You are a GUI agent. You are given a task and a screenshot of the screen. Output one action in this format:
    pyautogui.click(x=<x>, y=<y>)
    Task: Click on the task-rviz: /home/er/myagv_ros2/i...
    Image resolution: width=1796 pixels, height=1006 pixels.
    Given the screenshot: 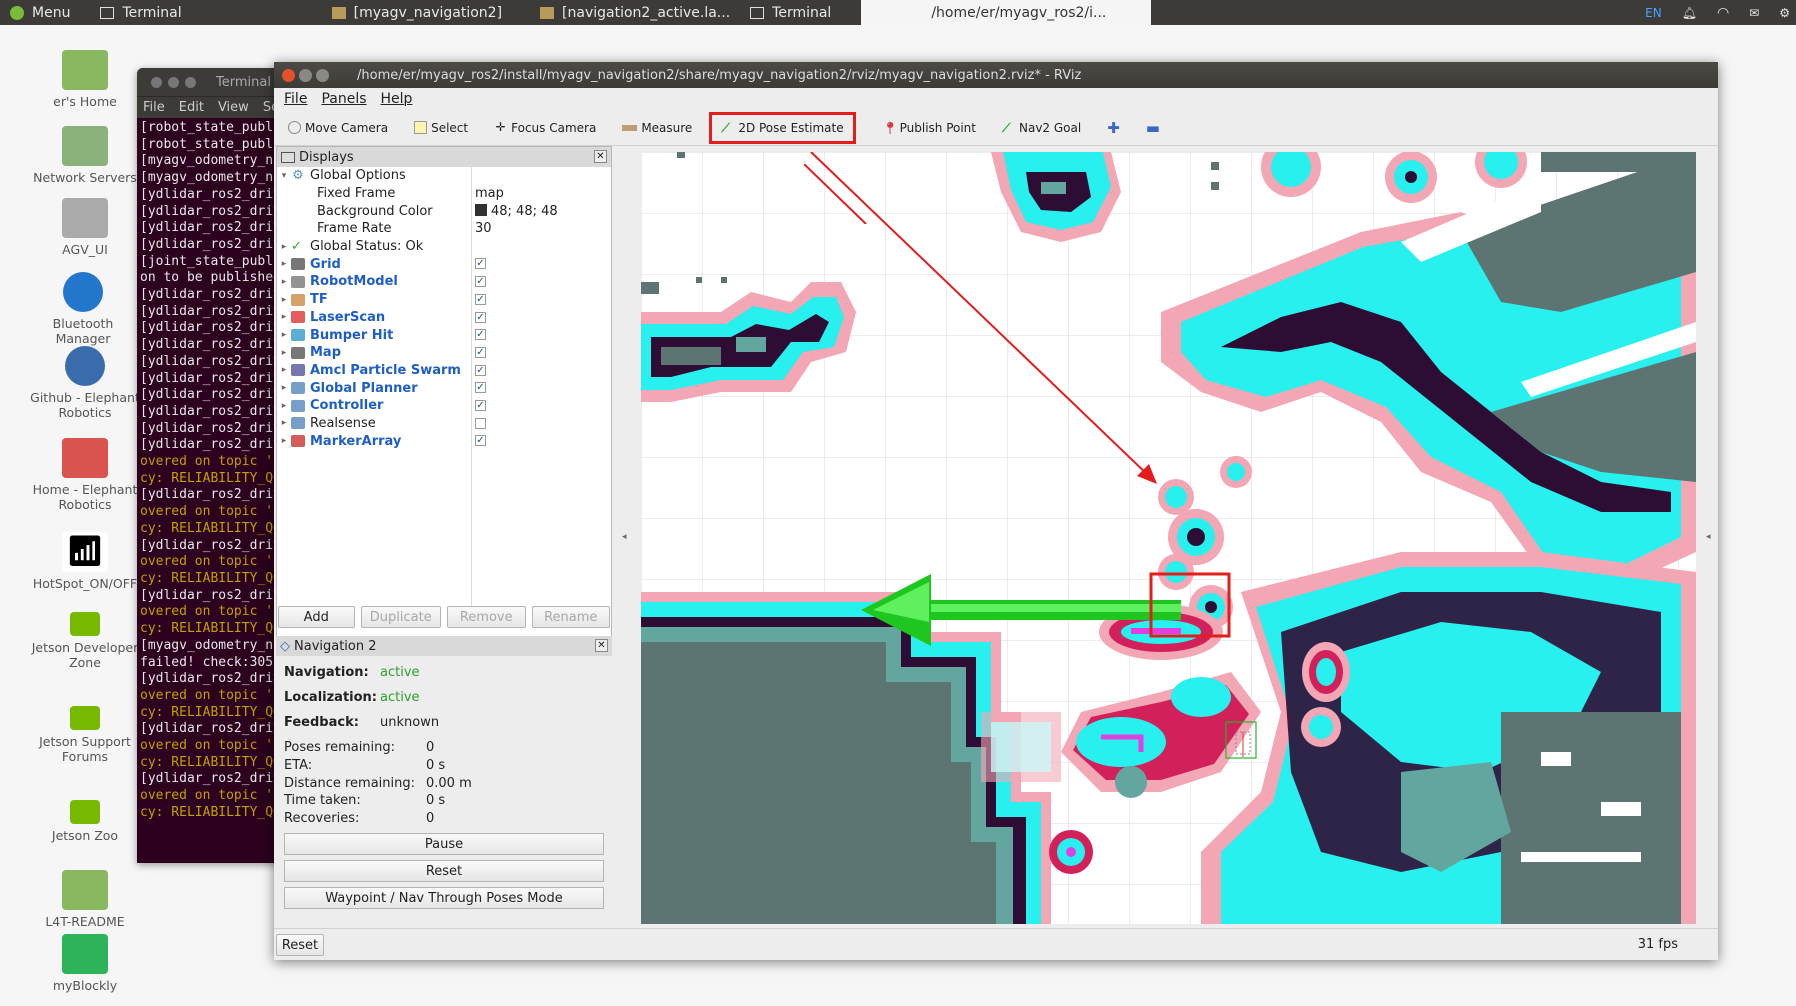 What is the action you would take?
    pyautogui.click(x=1006, y=12)
    